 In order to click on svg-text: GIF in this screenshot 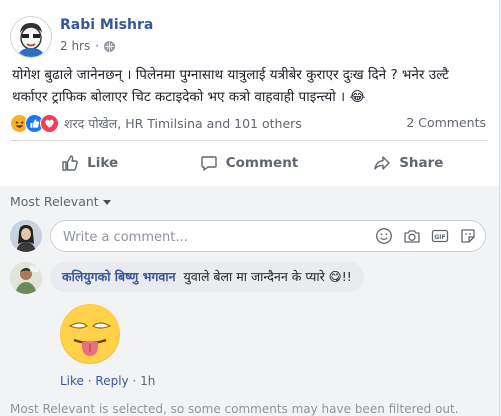, I will do `click(439, 237)`.